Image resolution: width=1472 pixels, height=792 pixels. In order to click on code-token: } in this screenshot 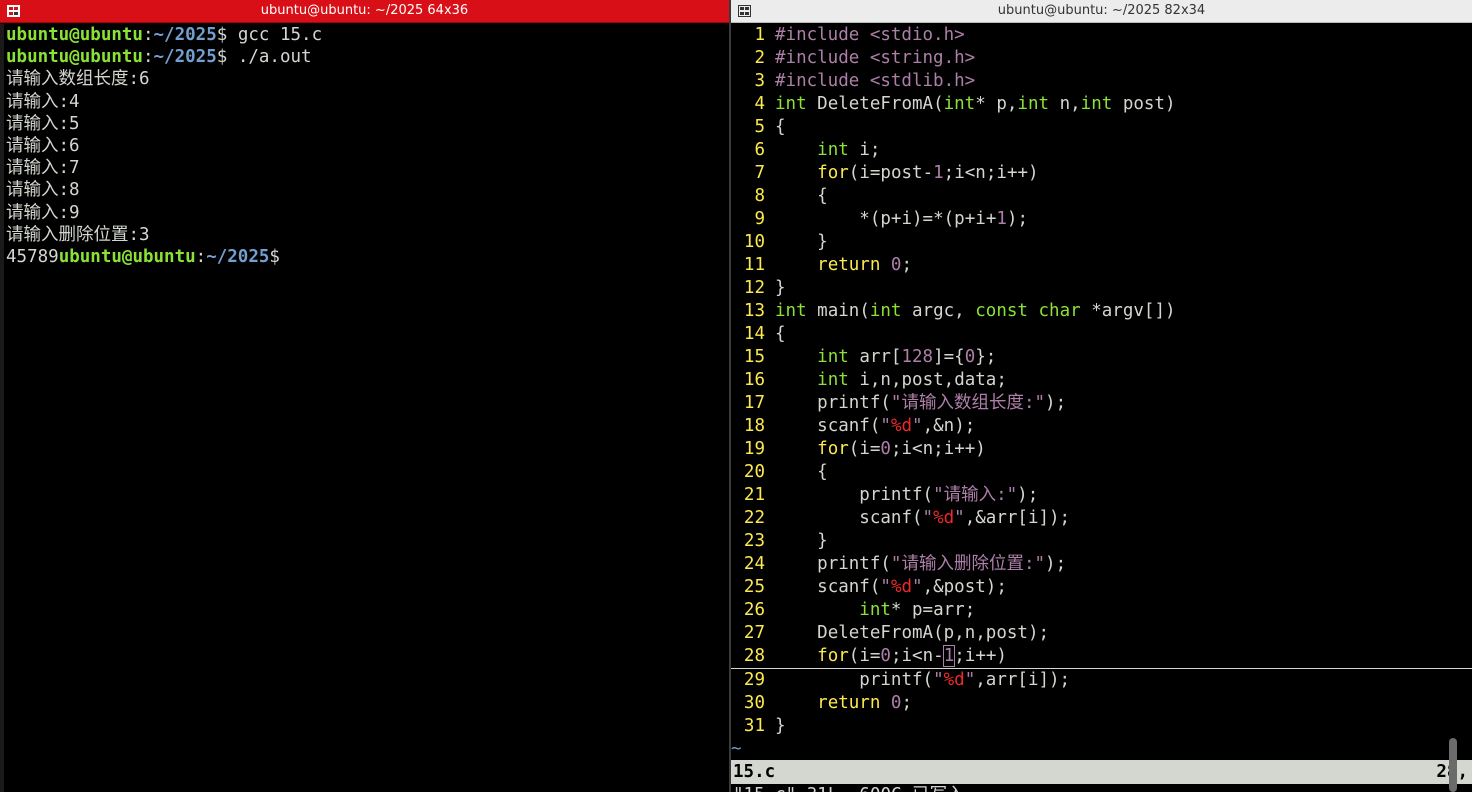, I will do `click(822, 541)`.